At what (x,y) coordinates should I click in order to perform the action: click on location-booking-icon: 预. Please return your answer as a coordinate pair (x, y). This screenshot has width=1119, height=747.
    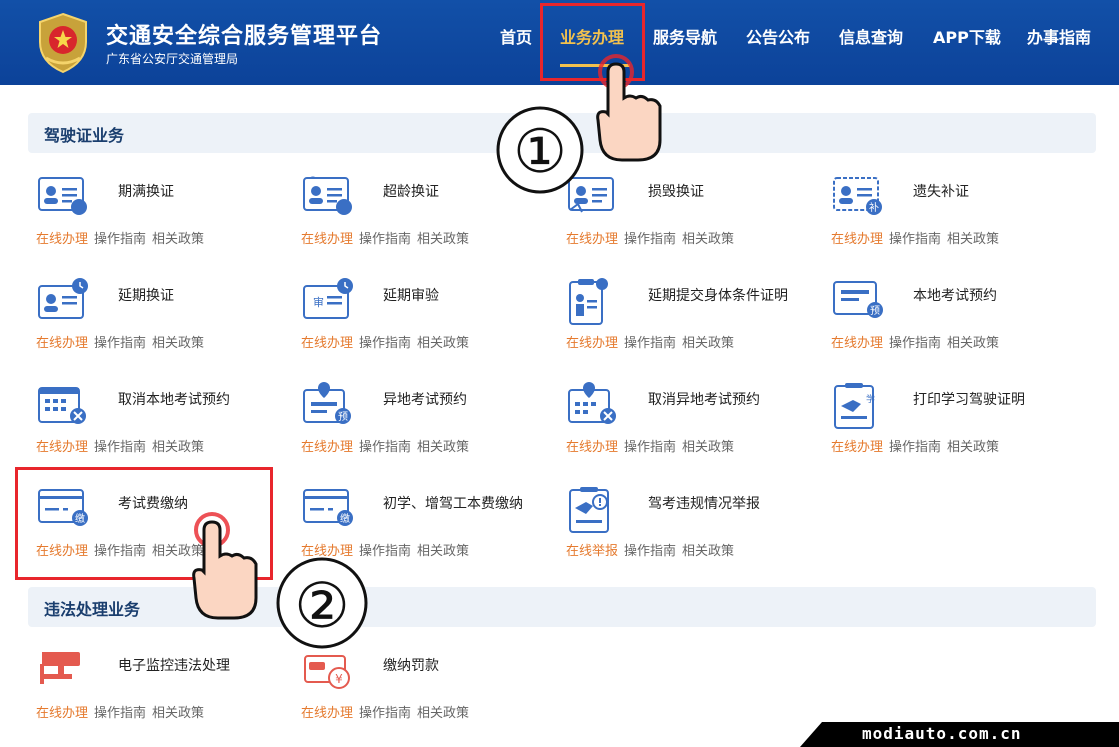
    Looking at the image, I should click on (327, 403).